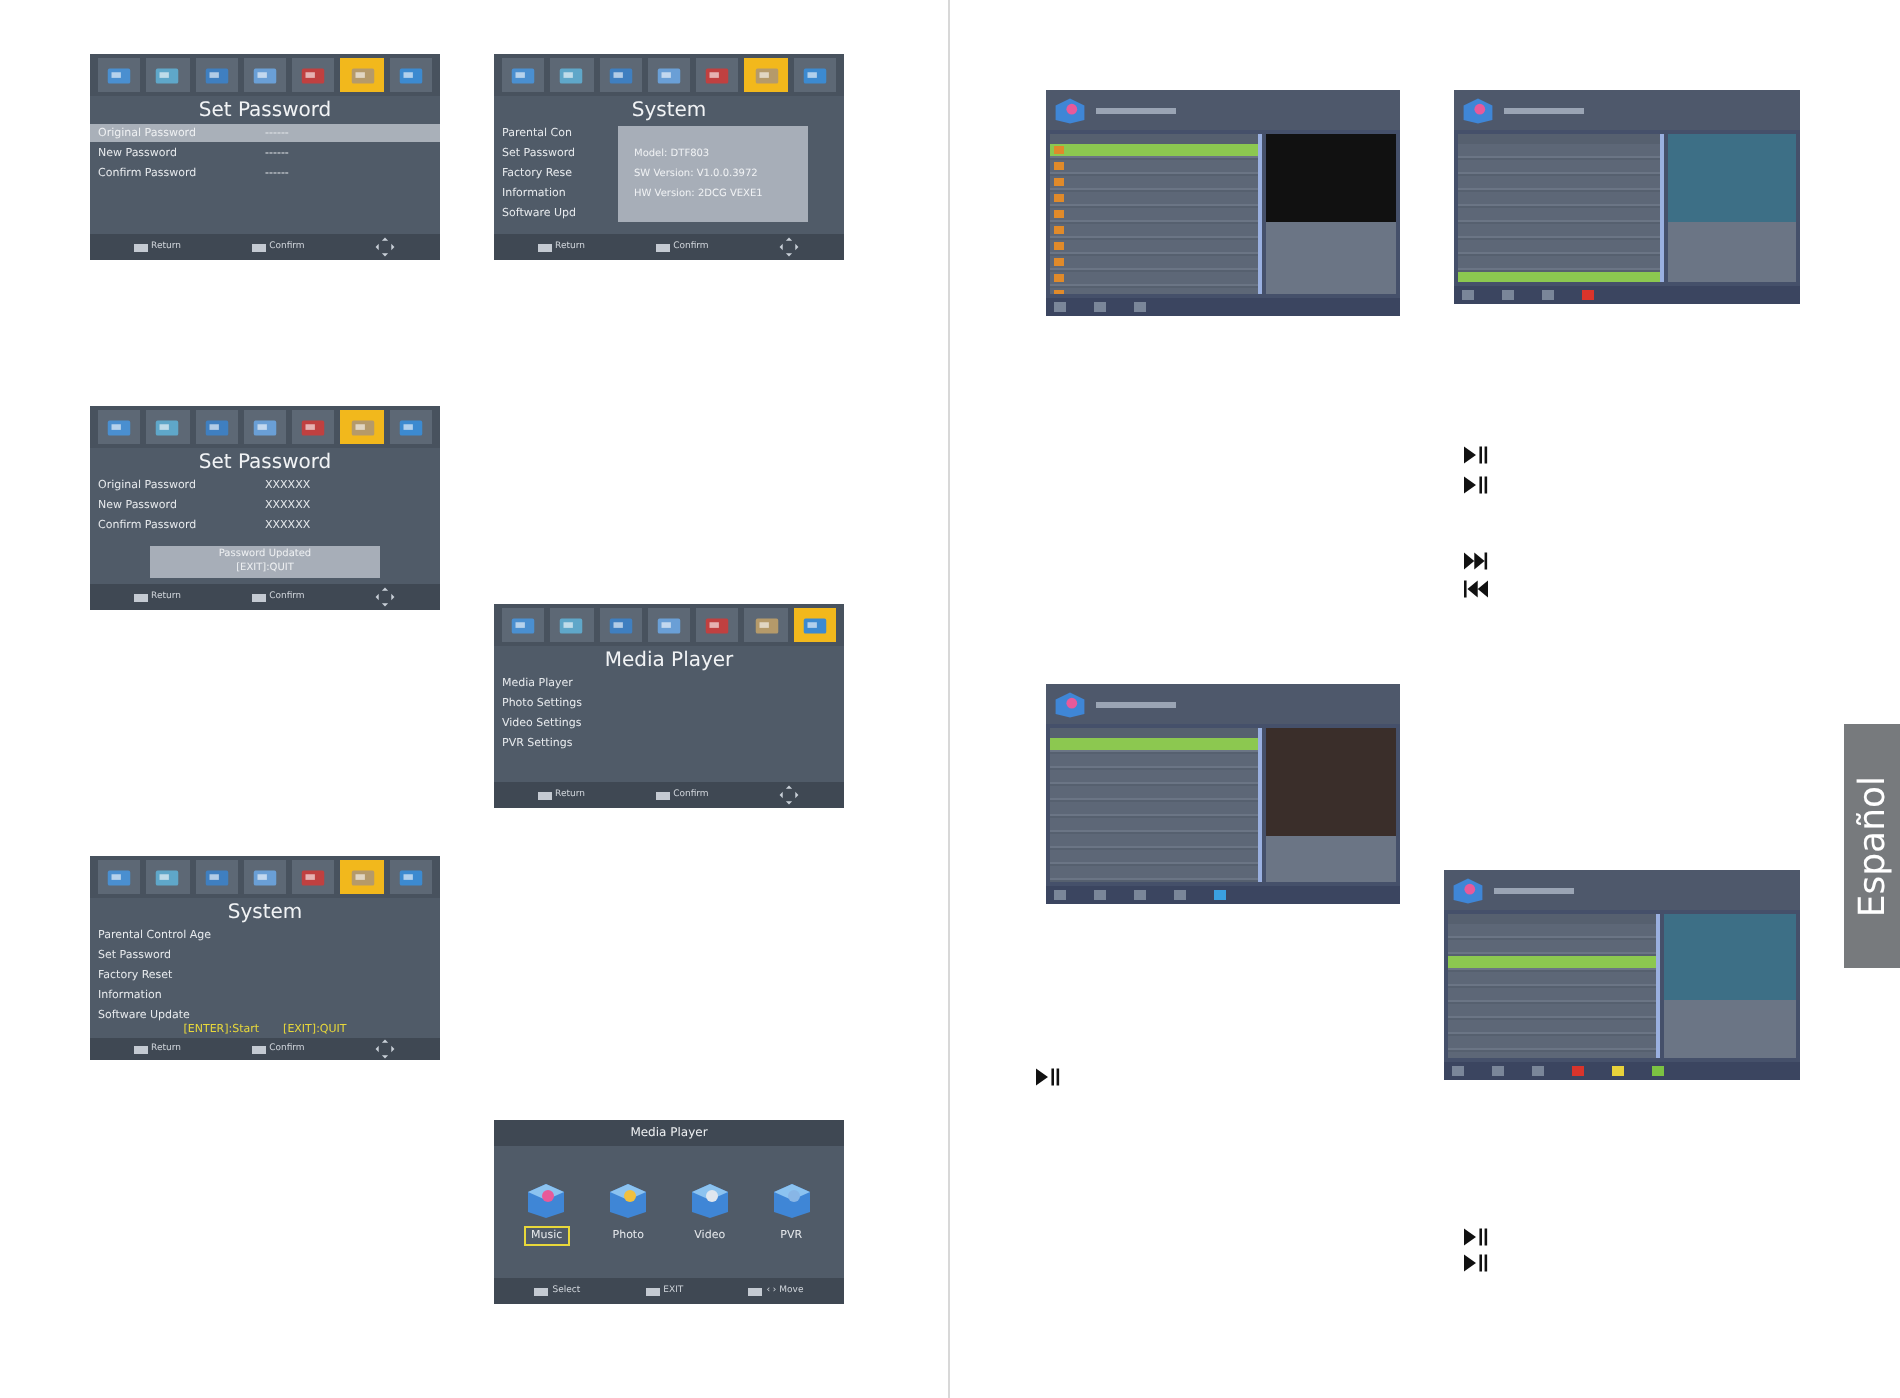  I want to click on media-cube-icon, so click(1478, 110).